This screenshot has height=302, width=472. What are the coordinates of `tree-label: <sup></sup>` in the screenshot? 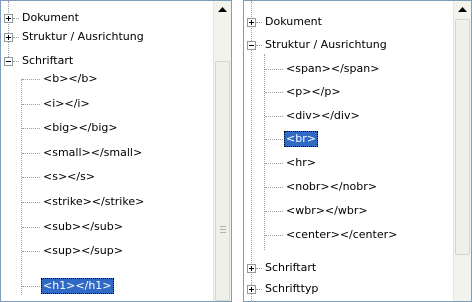 It's located at (83, 250).